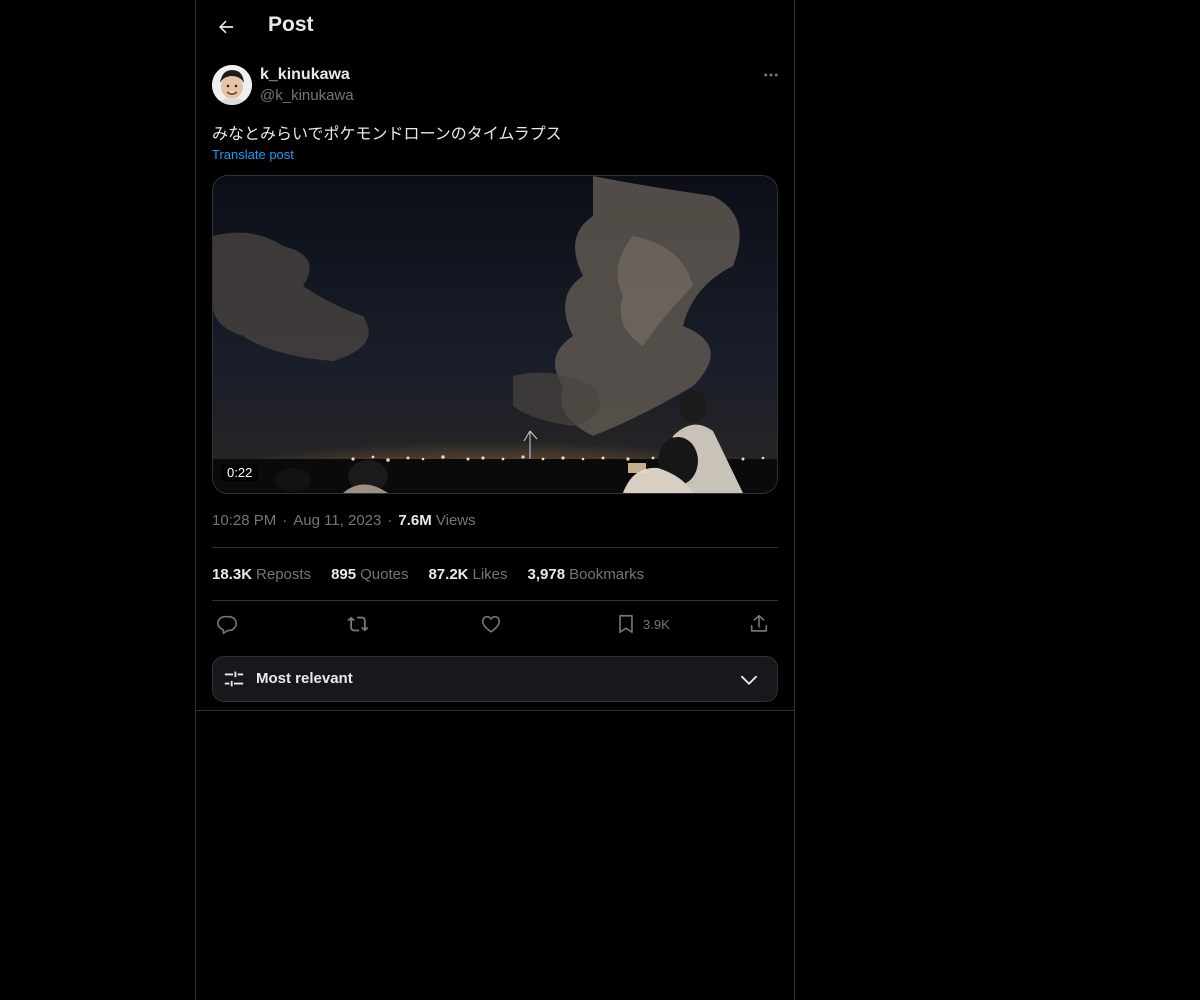 The image size is (1200, 1000). Describe the element at coordinates (495, 710) in the screenshot. I see `section-divider` at that location.